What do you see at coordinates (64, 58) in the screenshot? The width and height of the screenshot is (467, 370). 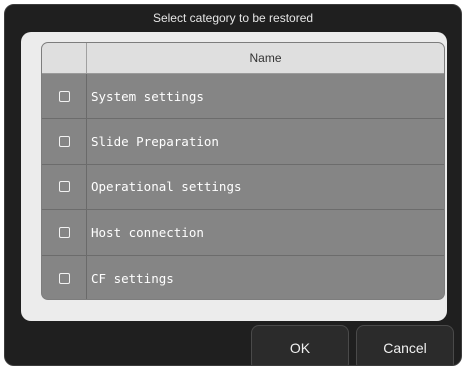 I see `header-checkbox-column` at bounding box center [64, 58].